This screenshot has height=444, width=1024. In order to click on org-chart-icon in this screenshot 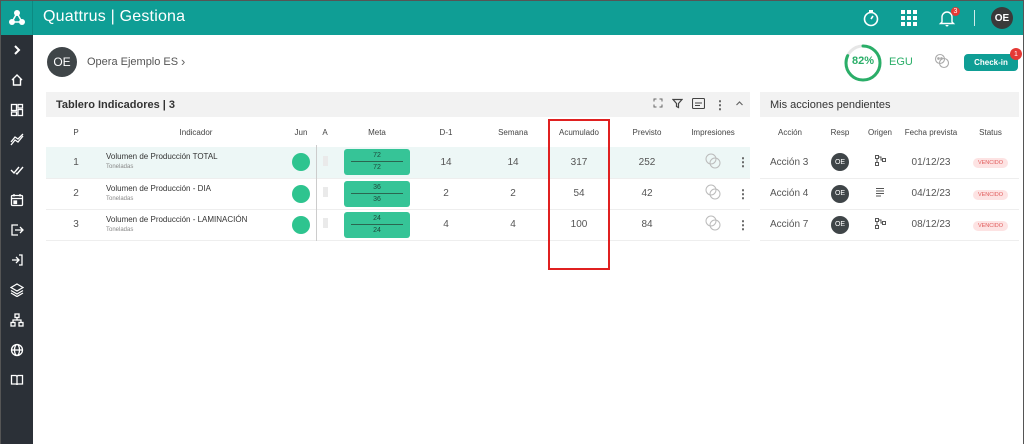, I will do `click(17, 320)`.